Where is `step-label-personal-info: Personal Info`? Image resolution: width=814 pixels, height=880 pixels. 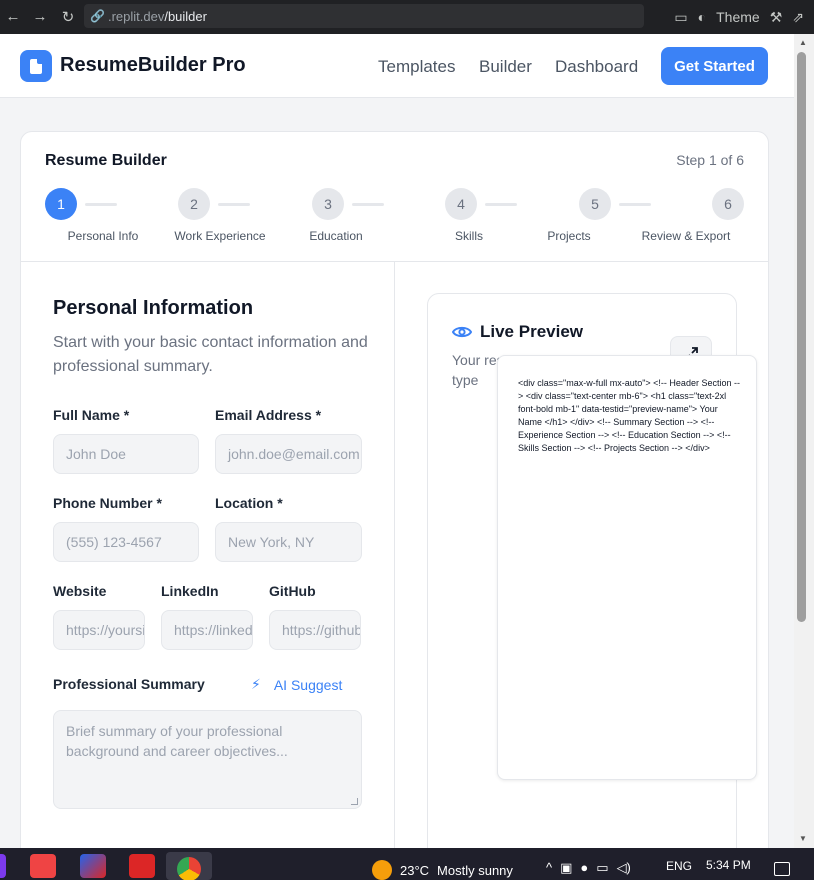
step-label-personal-info: Personal Info is located at coordinates (103, 236).